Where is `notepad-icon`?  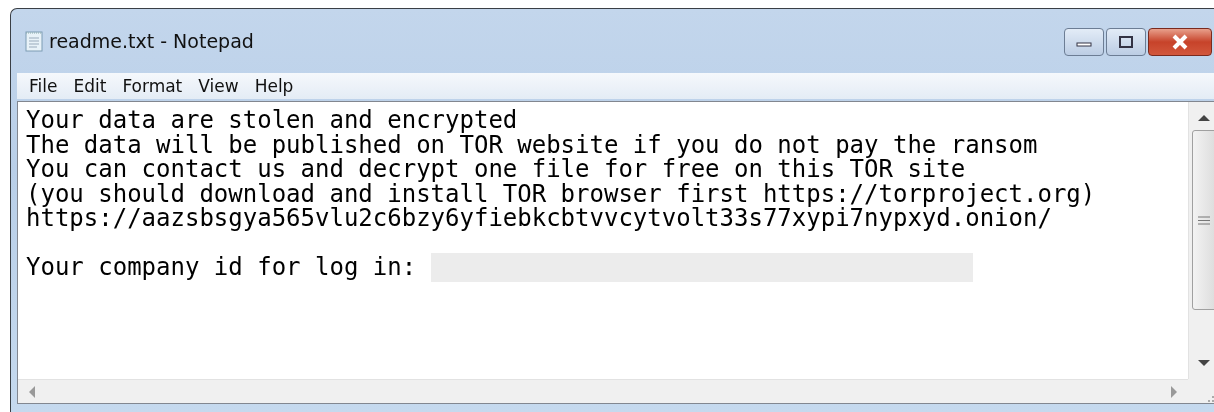 notepad-icon is located at coordinates (34, 41).